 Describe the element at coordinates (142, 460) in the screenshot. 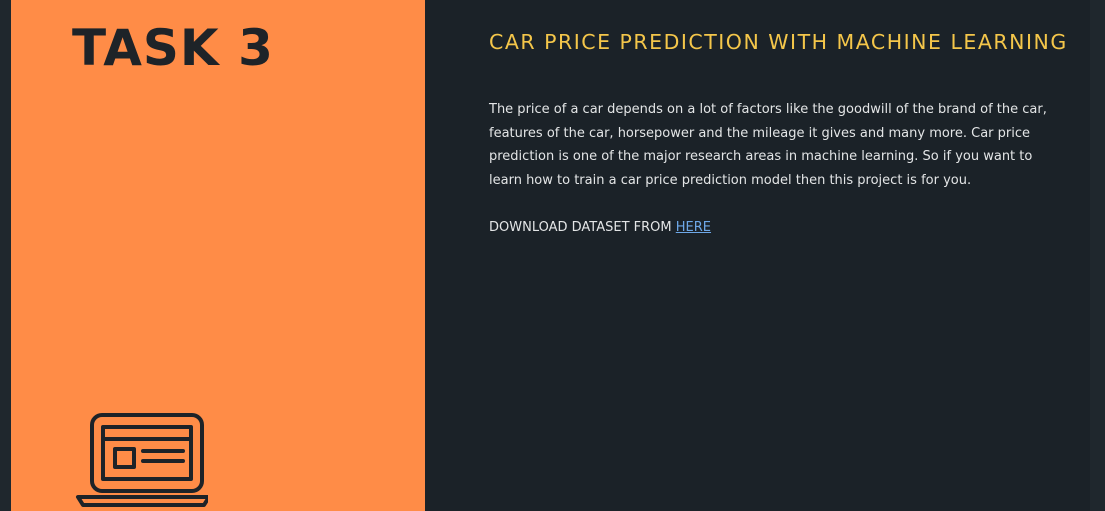

I see `laptop-icon` at that location.